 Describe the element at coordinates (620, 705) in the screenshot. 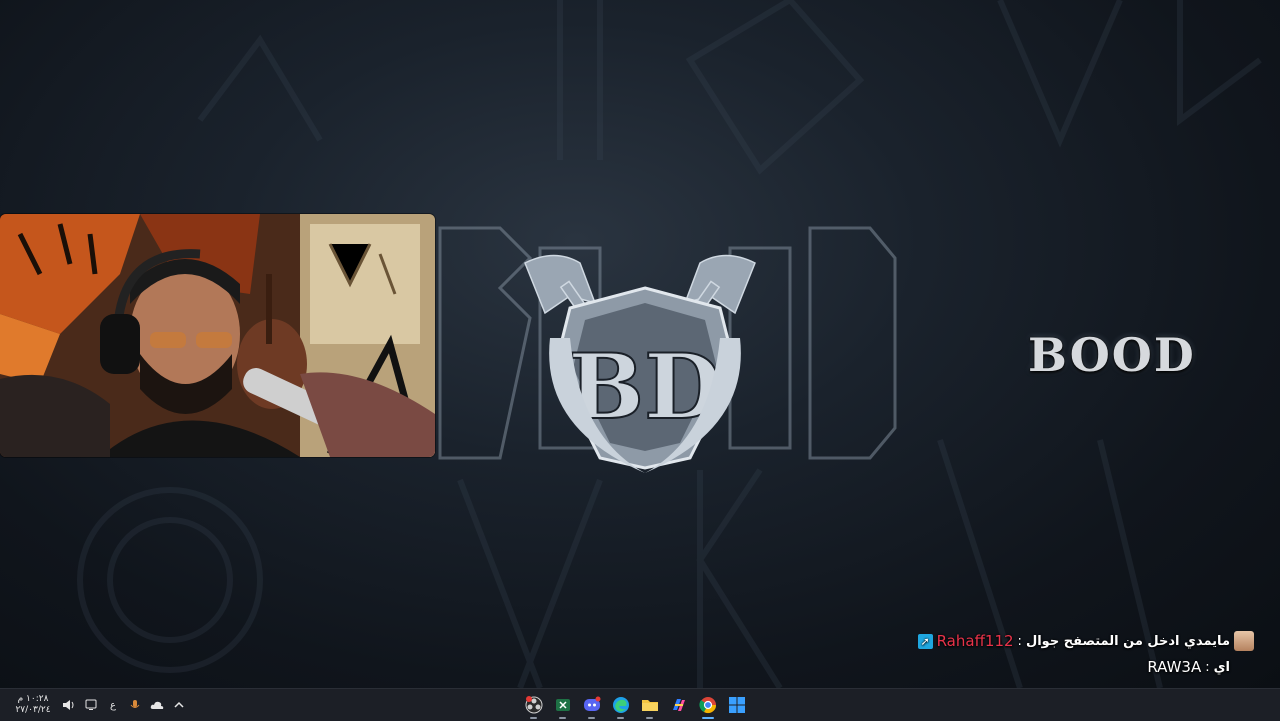

I see `edge-icon` at that location.